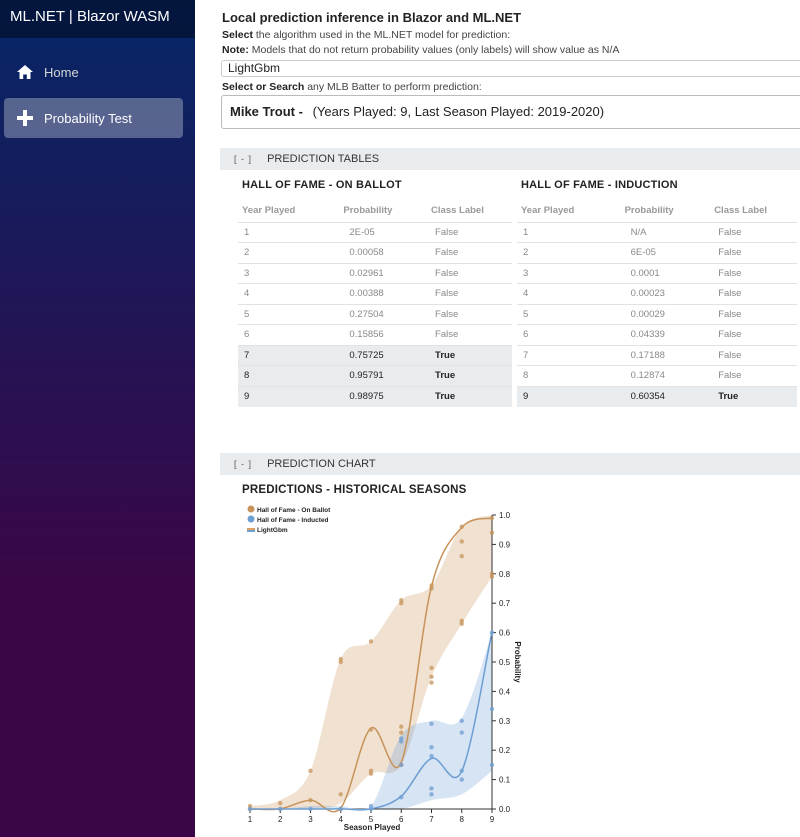 The image size is (800, 837). I want to click on x-tick-label: 7, so click(431, 819).